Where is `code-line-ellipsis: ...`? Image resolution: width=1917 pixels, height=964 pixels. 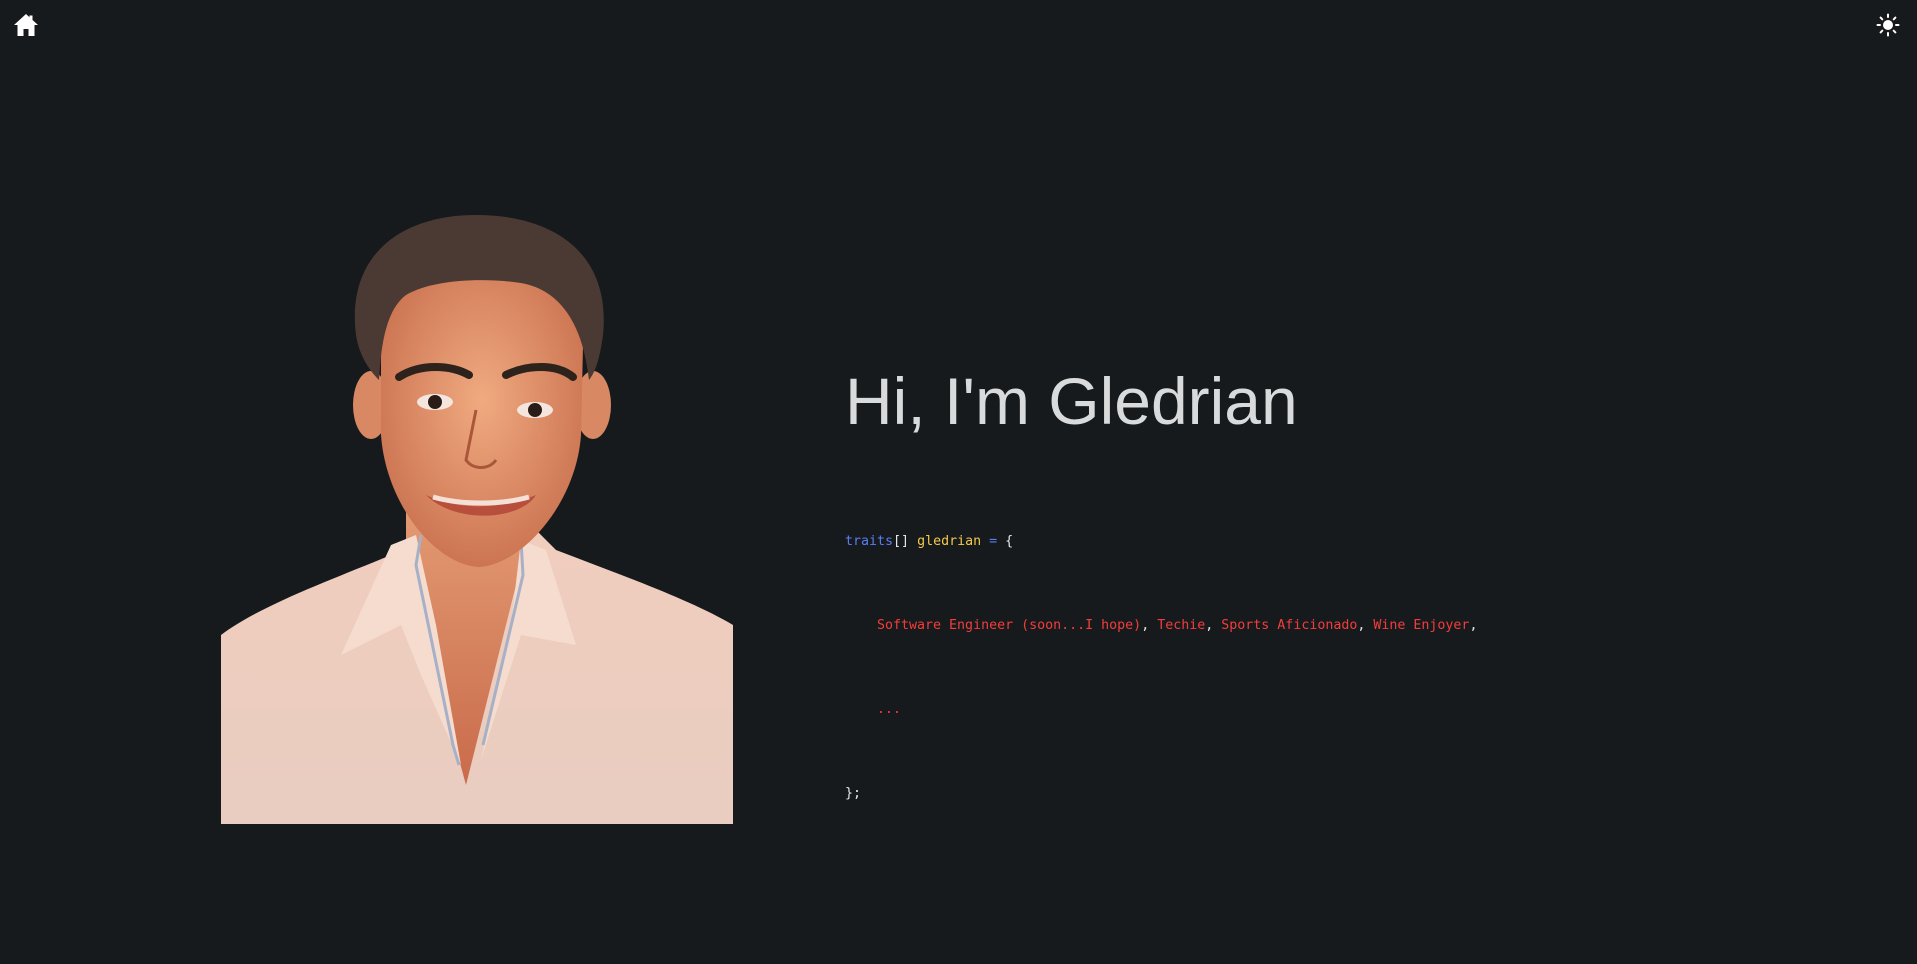
code-line-ellipsis: ... is located at coordinates (1295, 710).